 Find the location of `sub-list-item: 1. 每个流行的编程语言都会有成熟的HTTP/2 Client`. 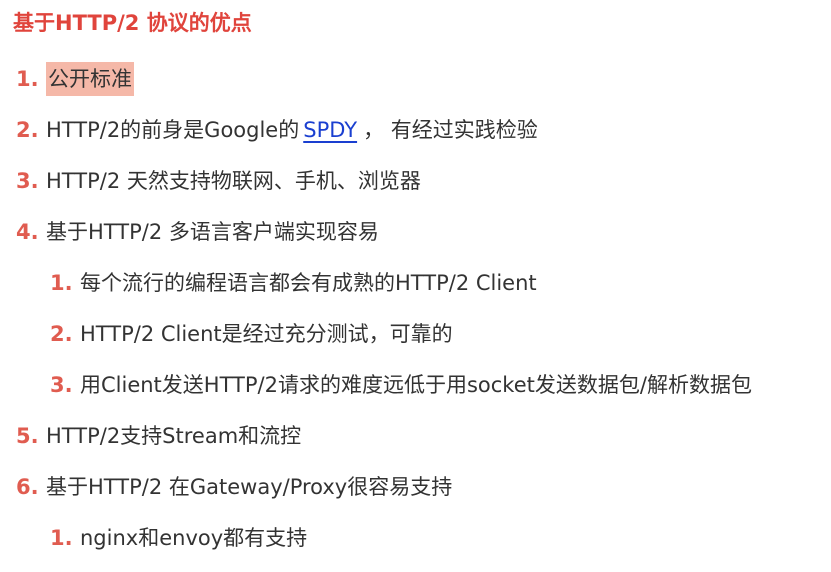

sub-list-item: 1. 每个流行的编程语言都会有成熟的HTTP/2 Client is located at coordinates (293, 283).